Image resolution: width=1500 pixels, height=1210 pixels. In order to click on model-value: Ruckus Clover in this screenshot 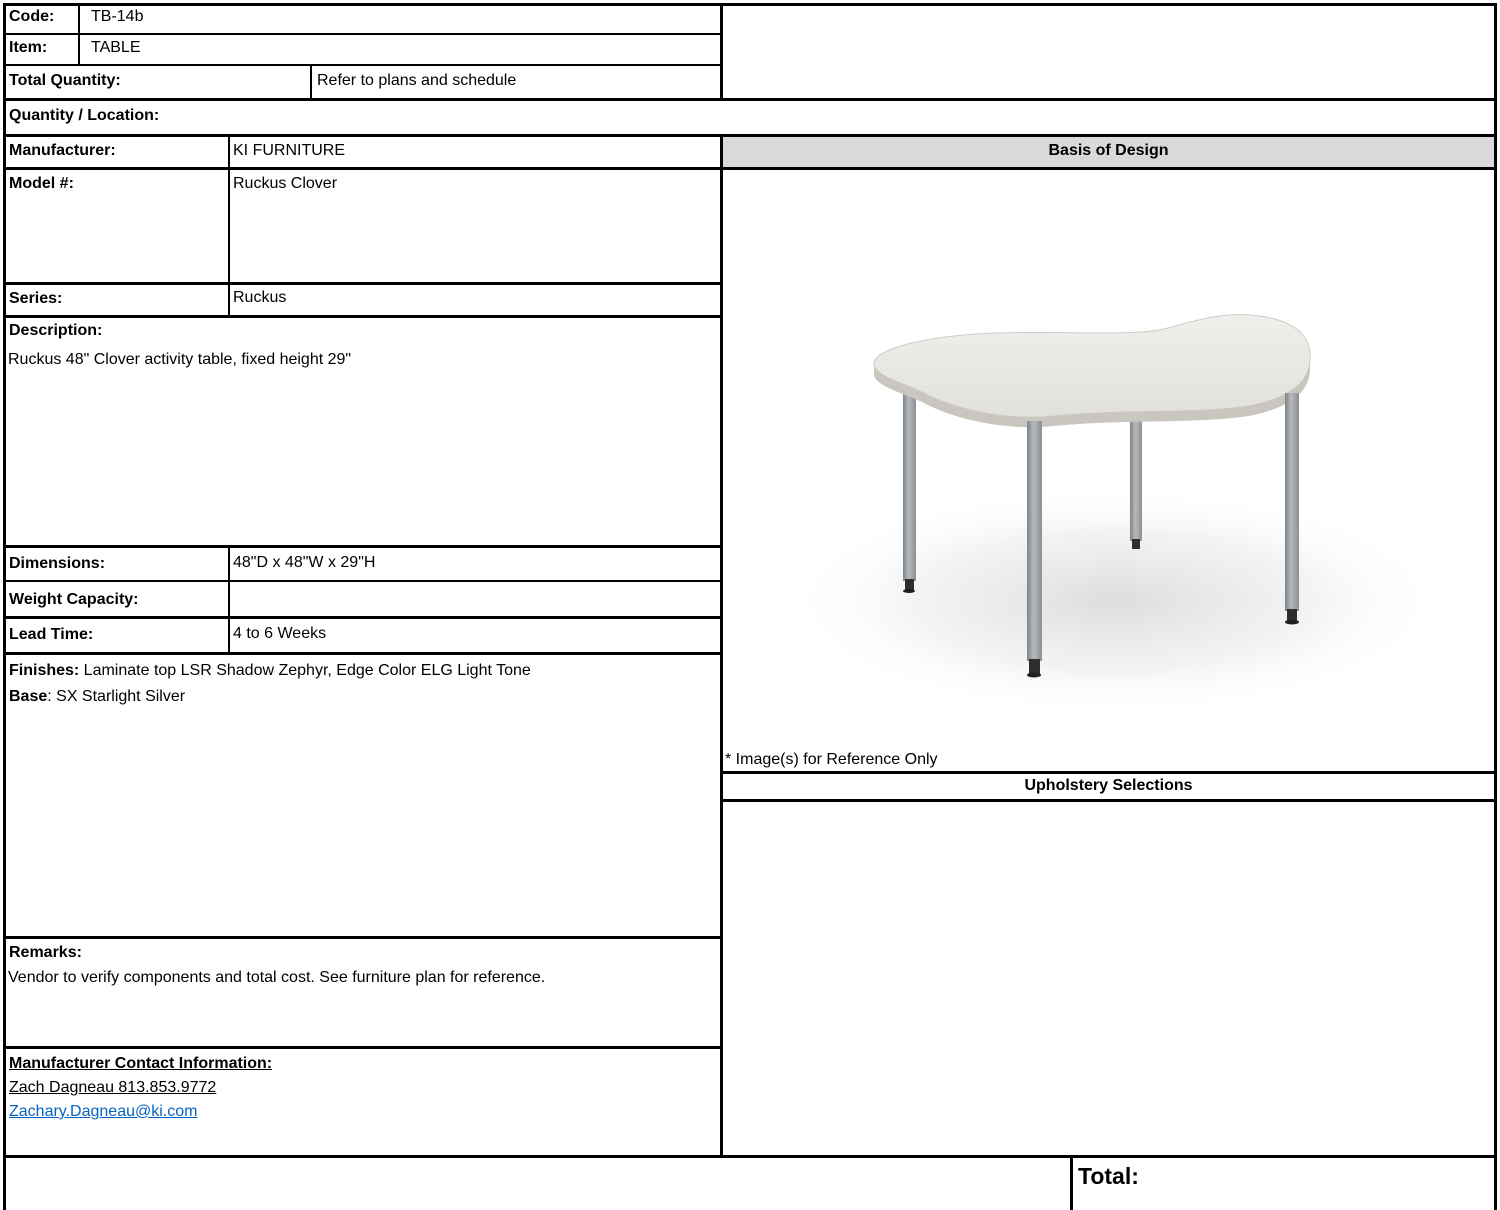, I will do `click(285, 183)`.